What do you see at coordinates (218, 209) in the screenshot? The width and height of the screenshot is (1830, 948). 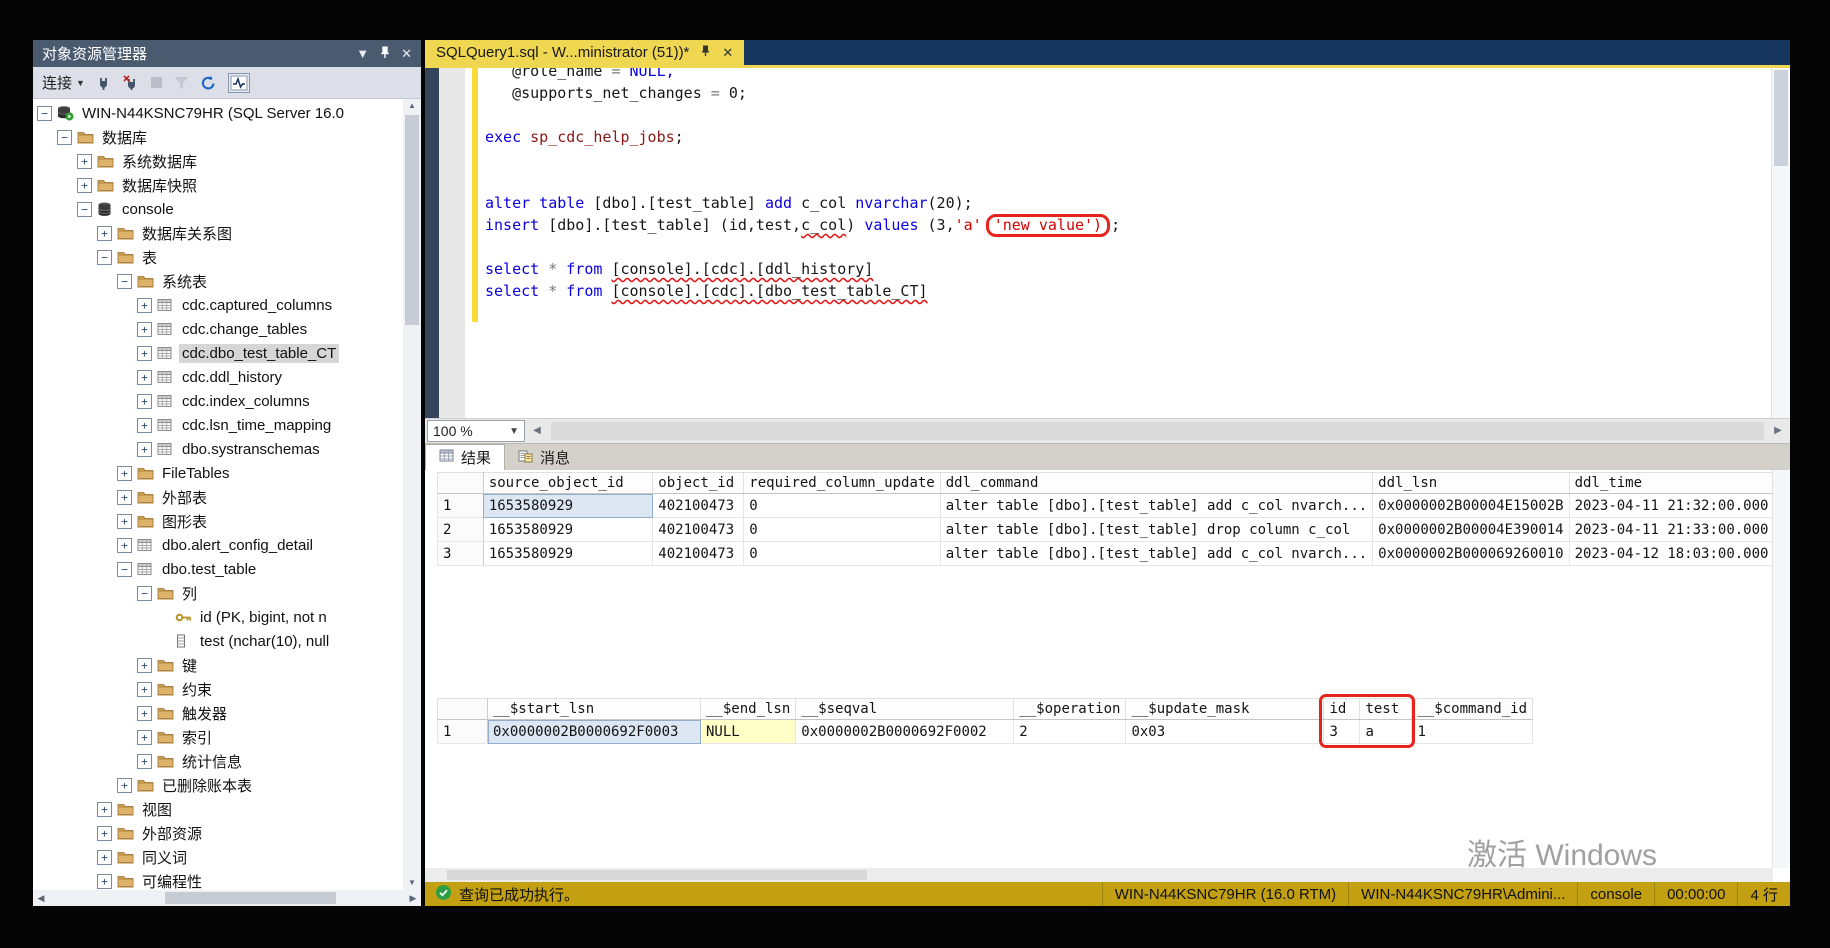 I see `tree-item: − console` at bounding box center [218, 209].